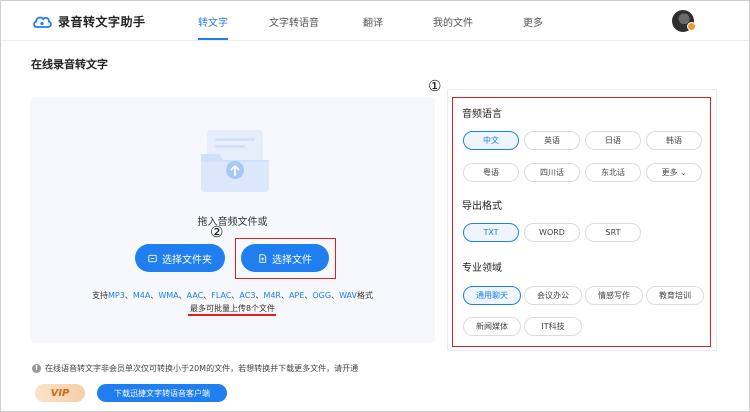 The height and width of the screenshot is (412, 750). I want to click on avatar-badge, so click(691, 26).